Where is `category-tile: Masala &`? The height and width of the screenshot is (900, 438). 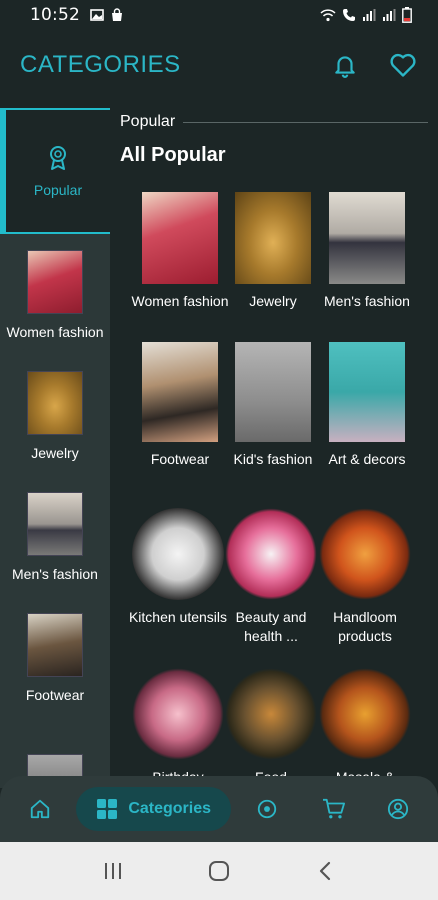 category-tile: Masala & is located at coordinates (365, 727).